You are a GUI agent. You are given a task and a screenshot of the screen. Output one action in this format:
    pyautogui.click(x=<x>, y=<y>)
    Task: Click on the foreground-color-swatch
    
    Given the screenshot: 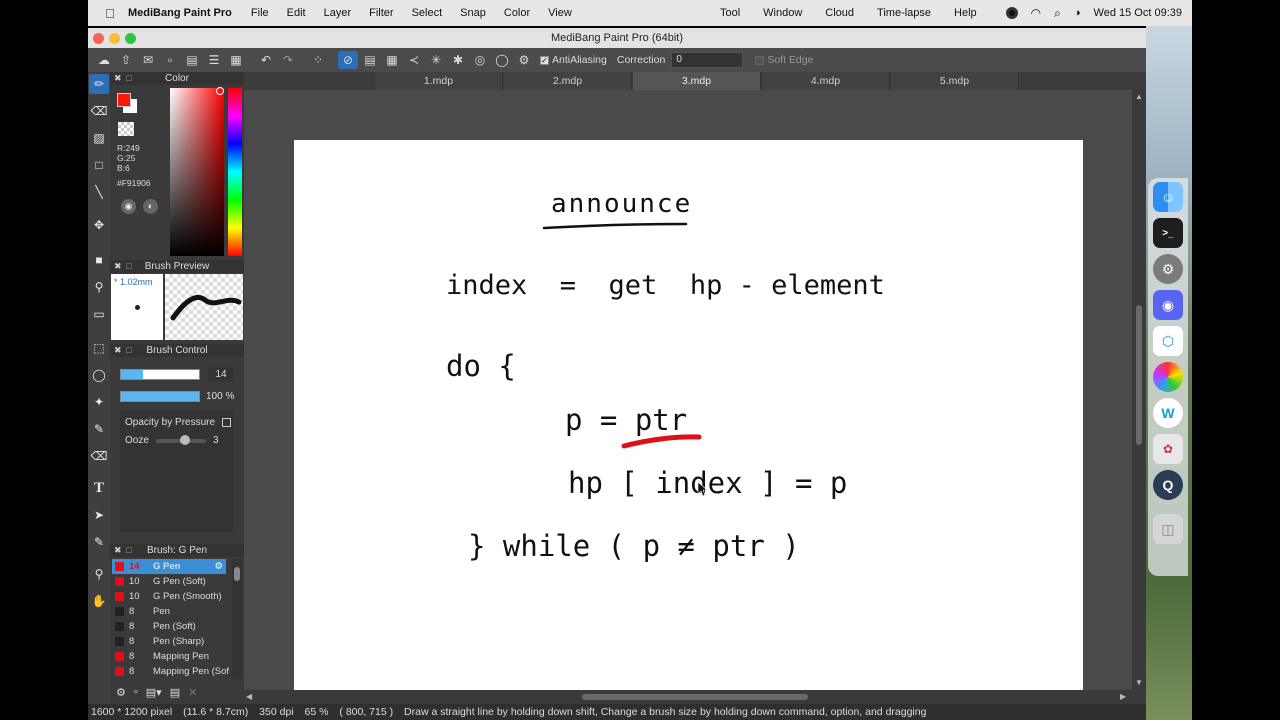 What is the action you would take?
    pyautogui.click(x=124, y=100)
    